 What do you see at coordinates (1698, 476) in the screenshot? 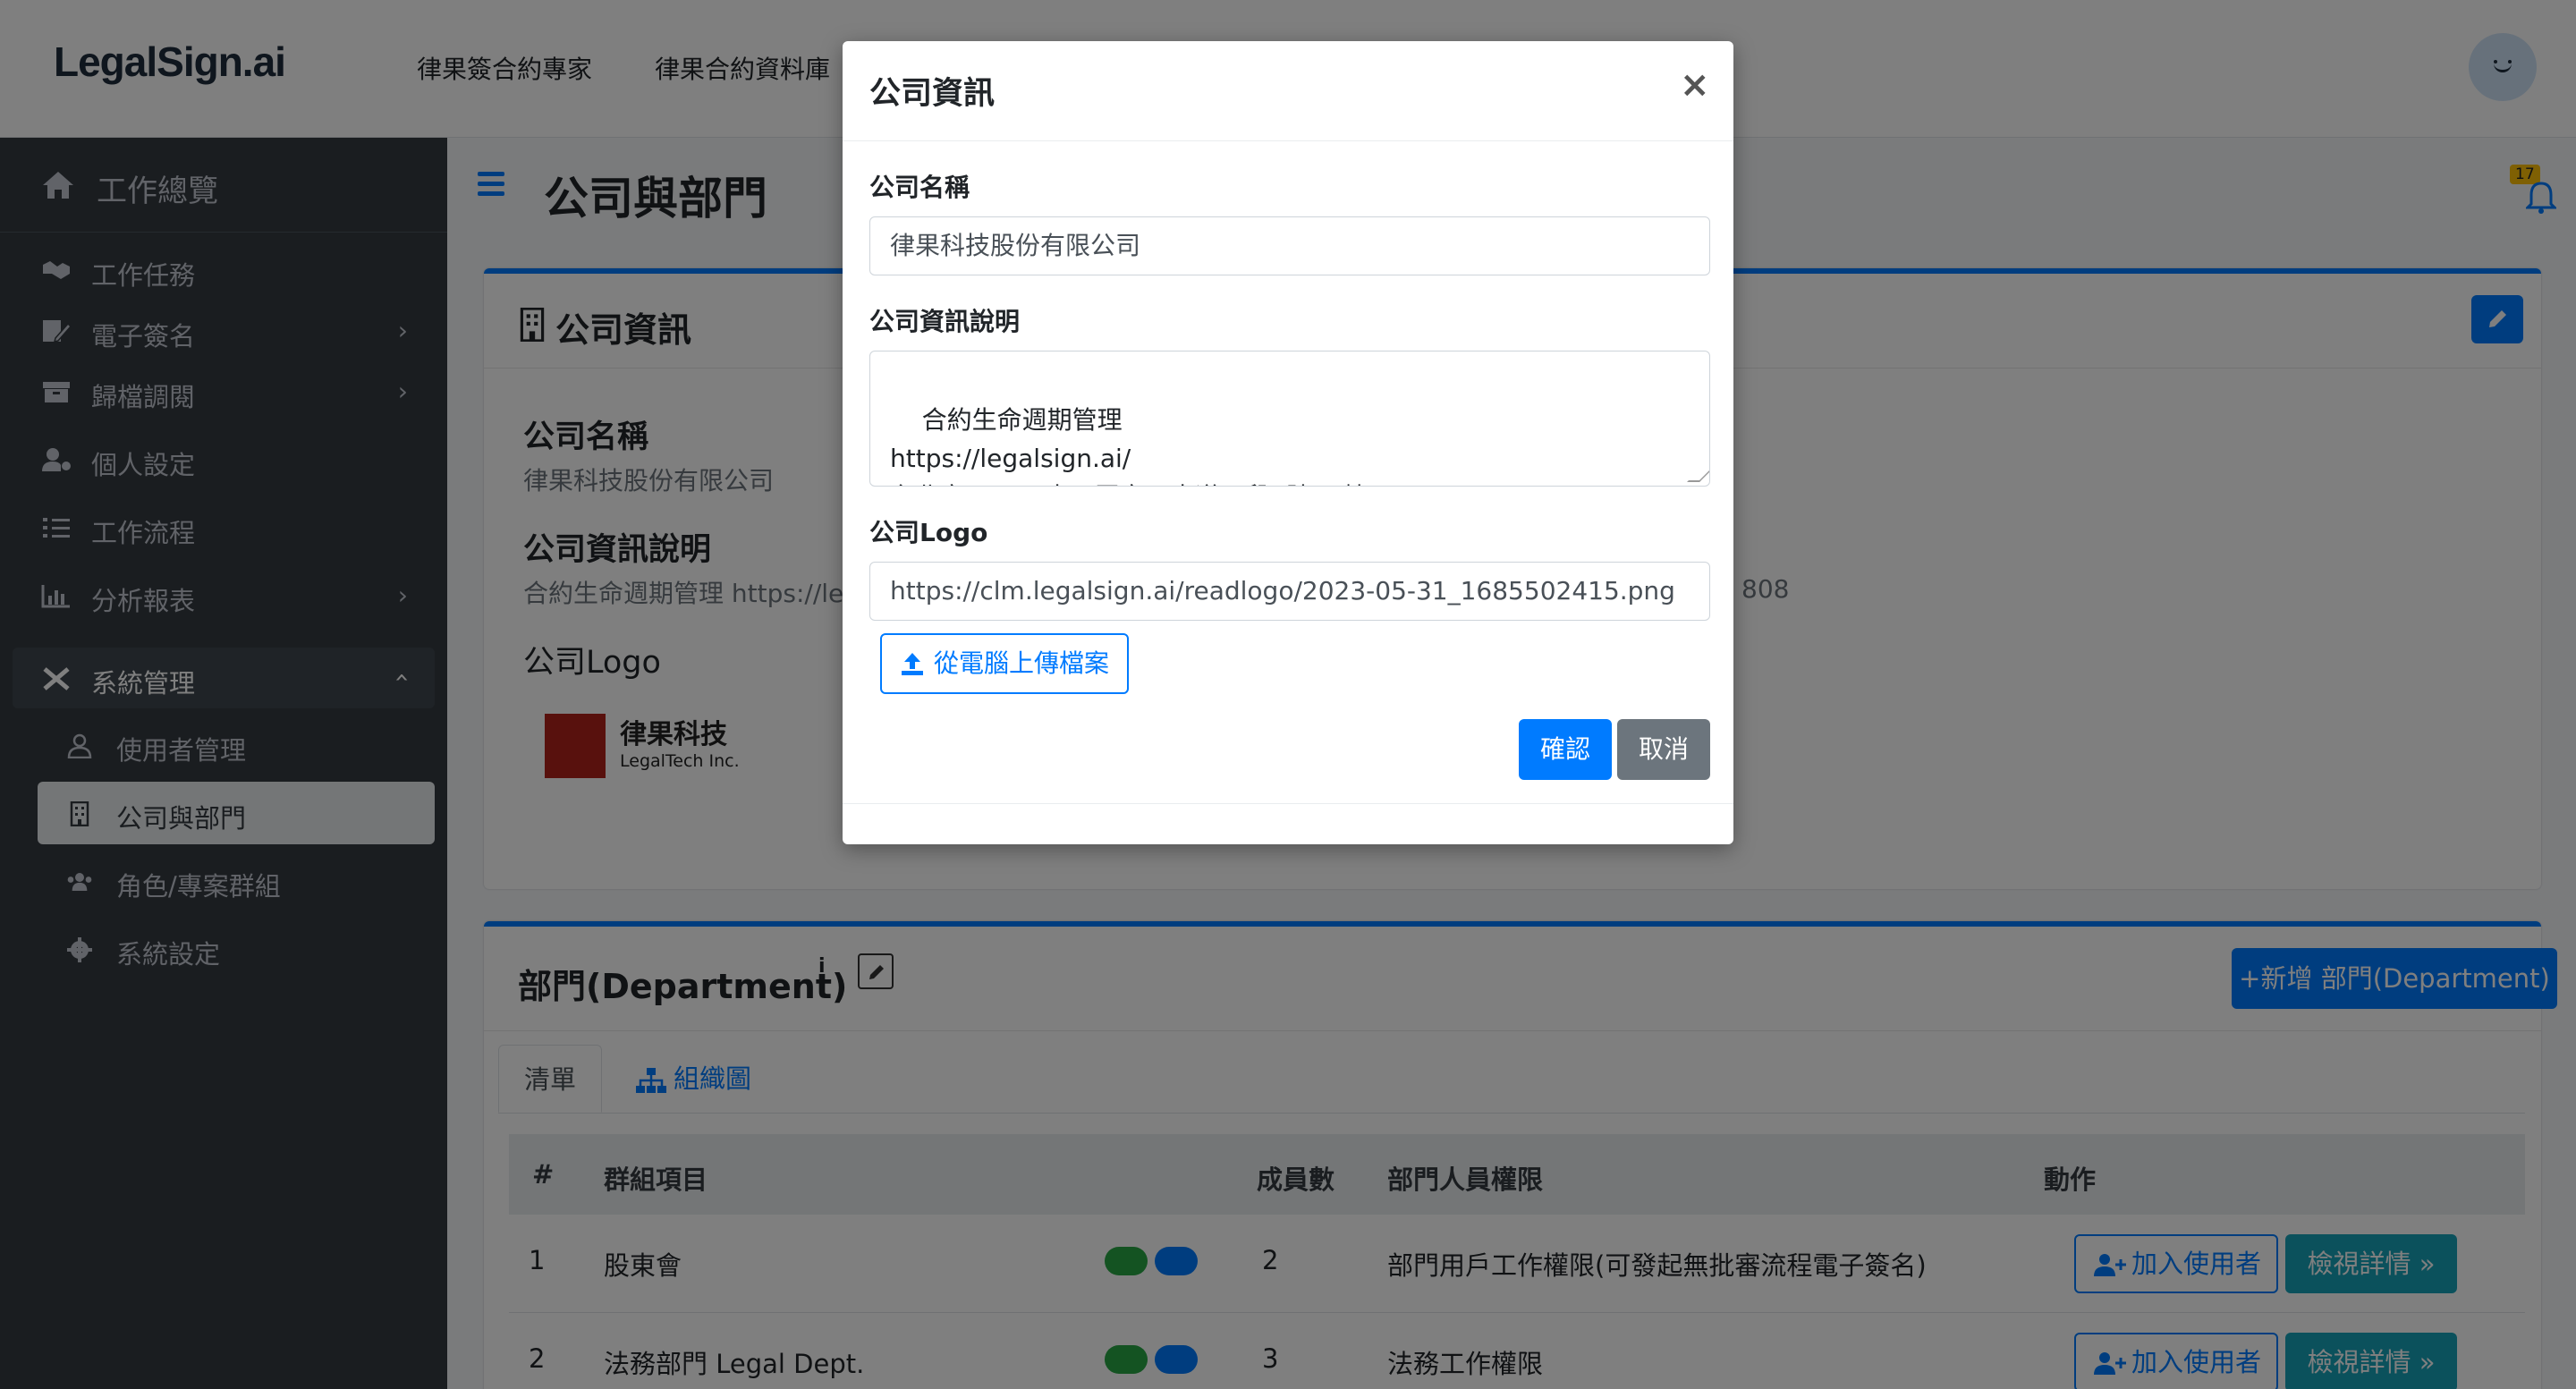
I see `resize-handle` at bounding box center [1698, 476].